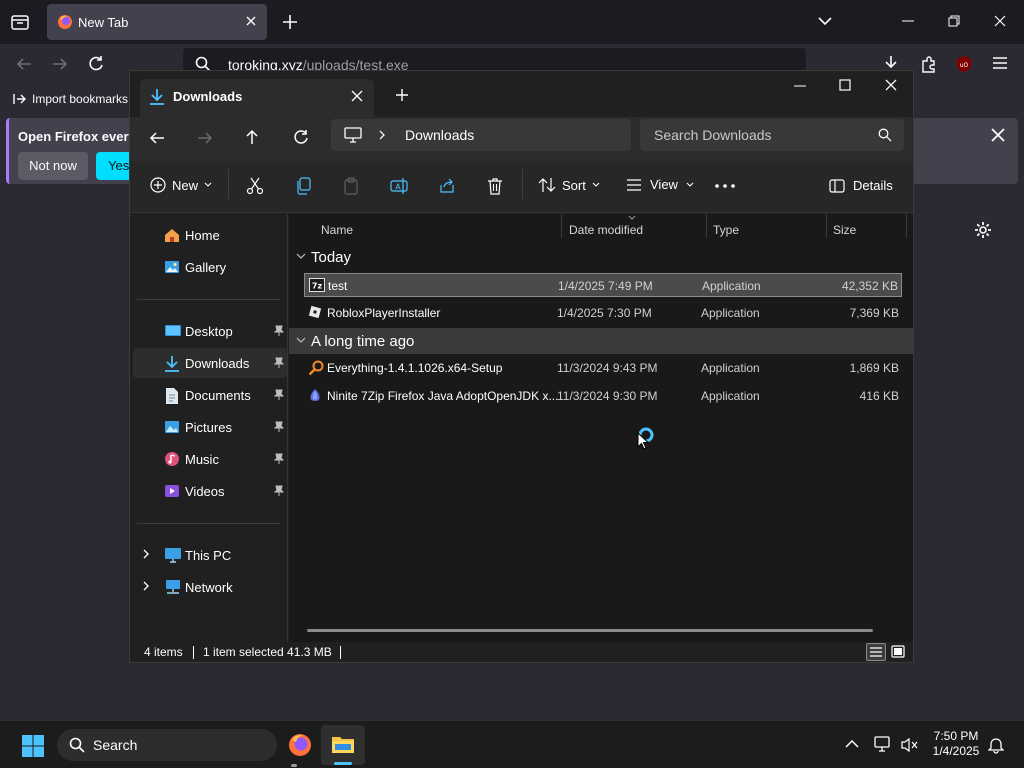  I want to click on nav-item-network: Network, so click(210, 587).